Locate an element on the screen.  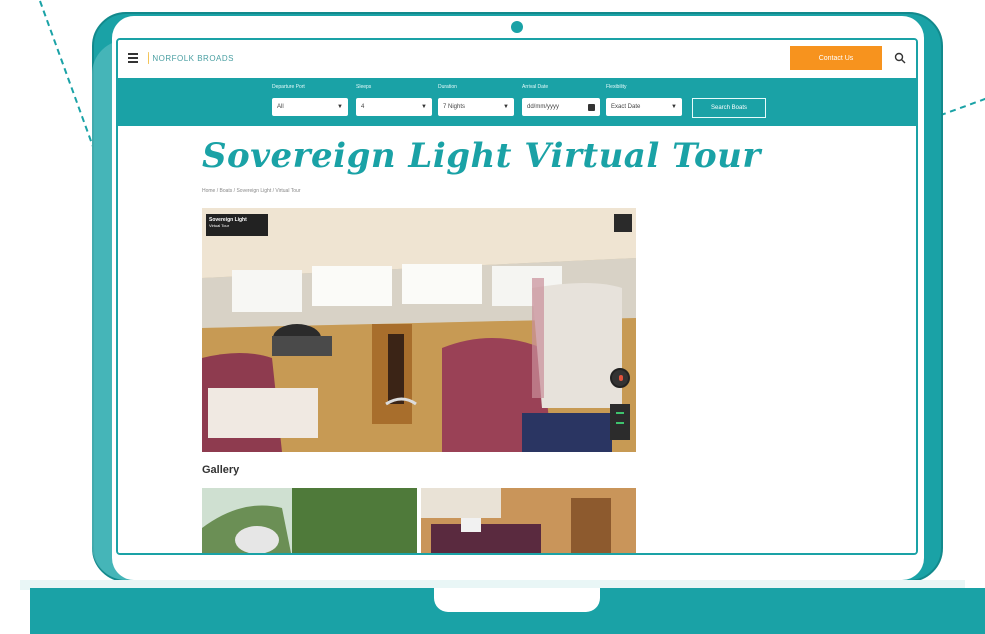
page-title: Sovereign Light Virtual Tour is located at coordinates (481, 156).